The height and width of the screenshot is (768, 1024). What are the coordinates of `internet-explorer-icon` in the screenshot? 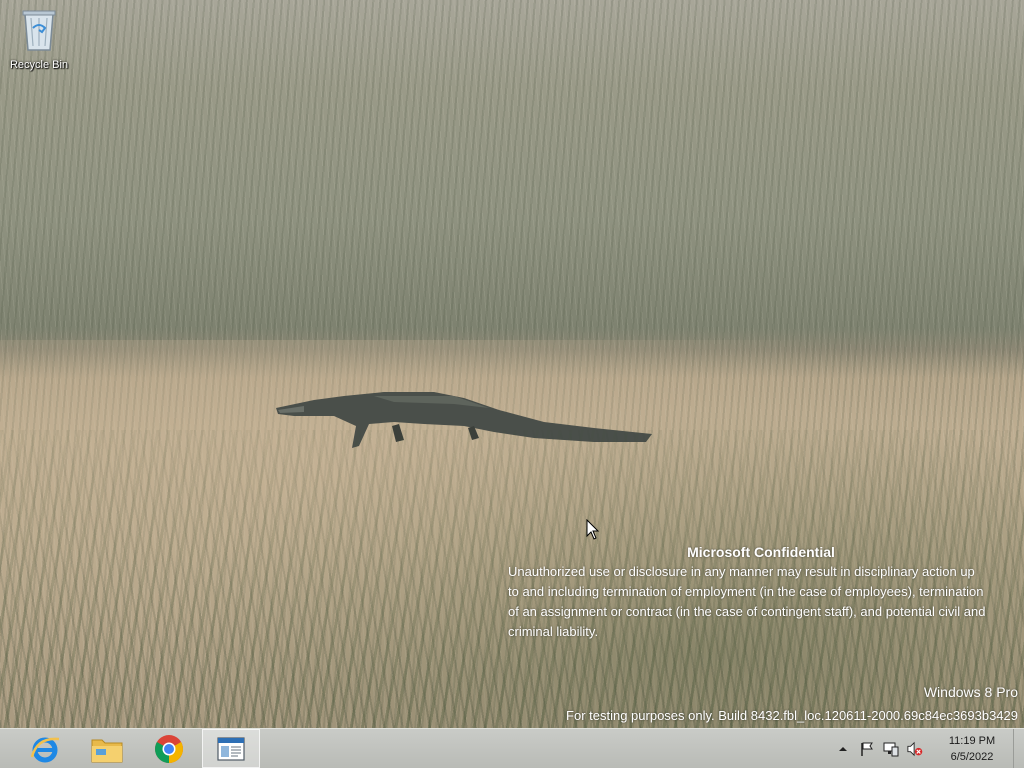 It's located at (45, 749).